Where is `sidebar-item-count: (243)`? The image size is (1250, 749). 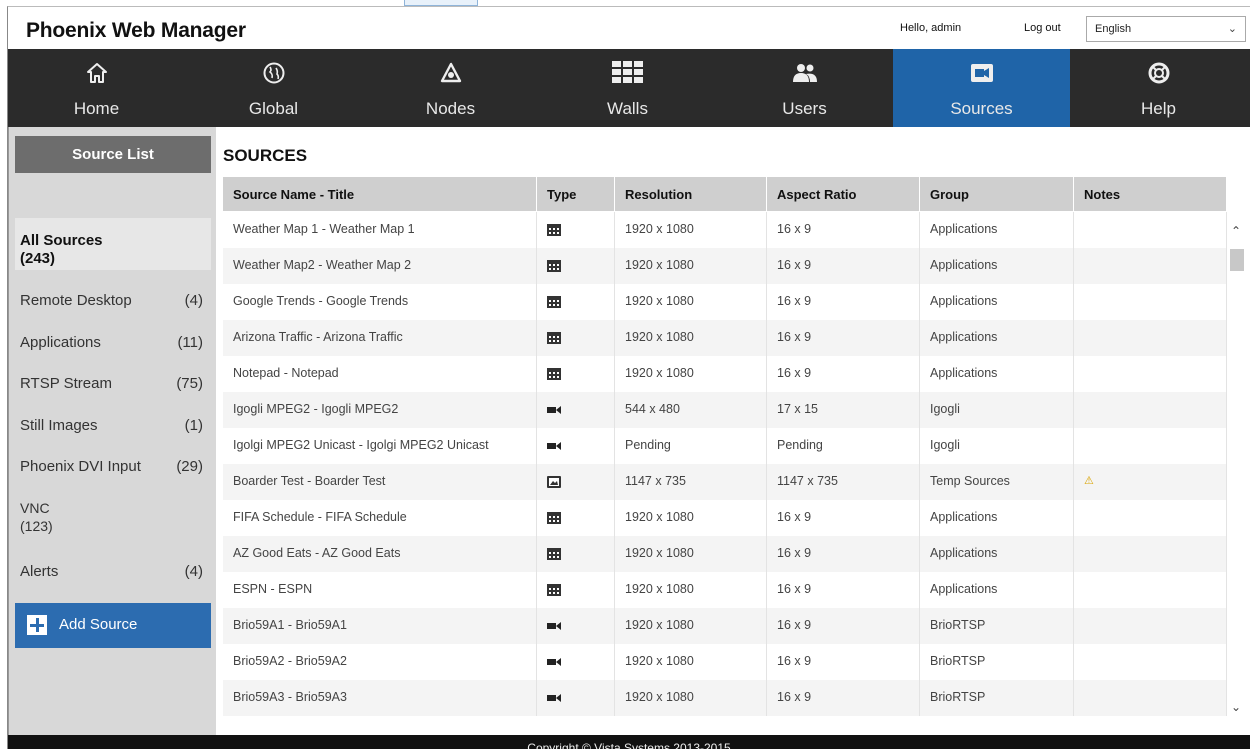
sidebar-item-count: (243) is located at coordinates (38, 258).